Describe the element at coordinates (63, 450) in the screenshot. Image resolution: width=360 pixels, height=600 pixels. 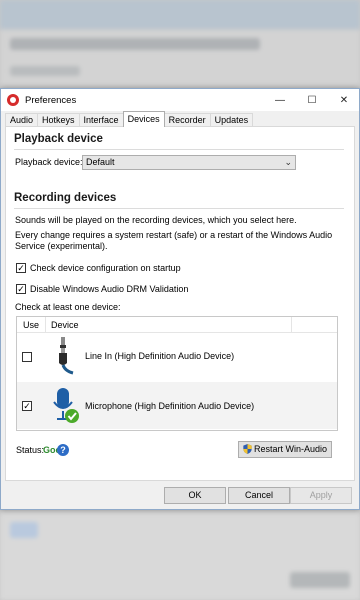
I see `help-icon: ?` at that location.